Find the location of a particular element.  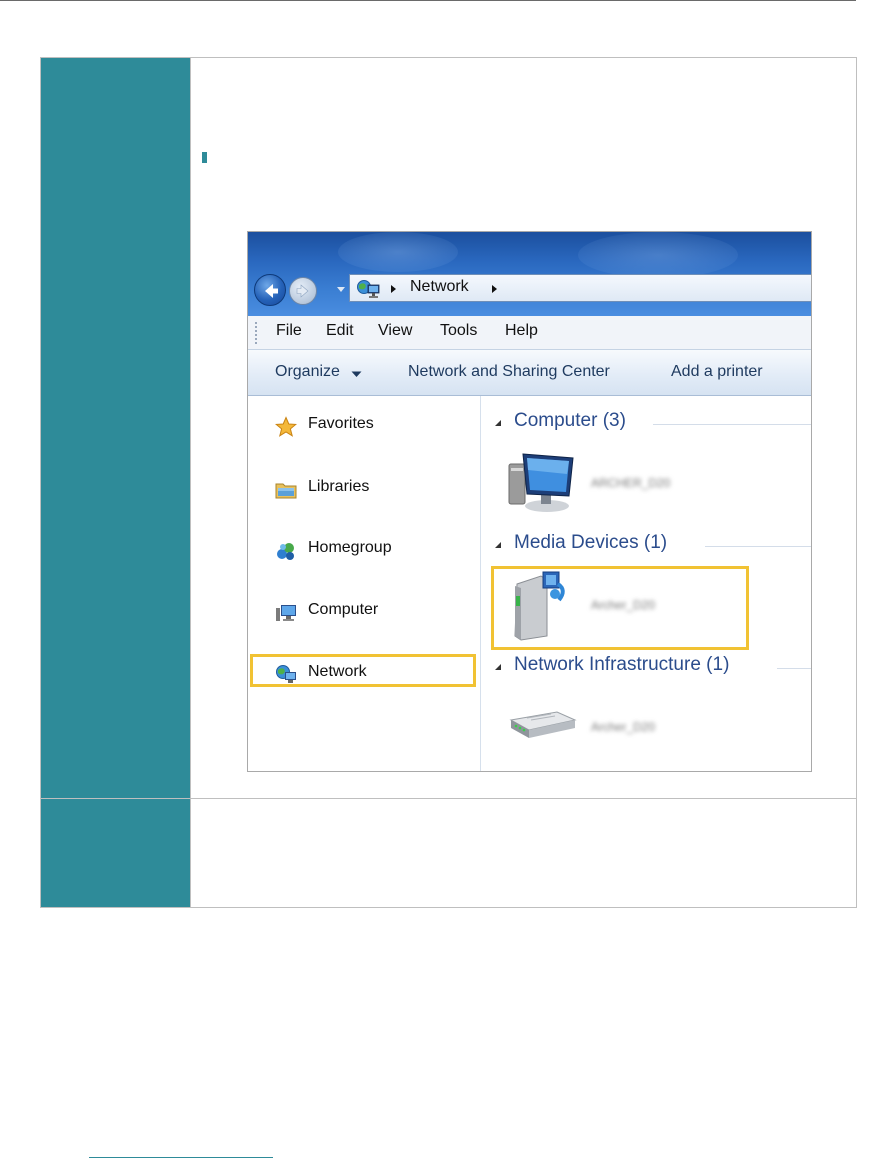

homegroup-icon is located at coordinates (285, 551).